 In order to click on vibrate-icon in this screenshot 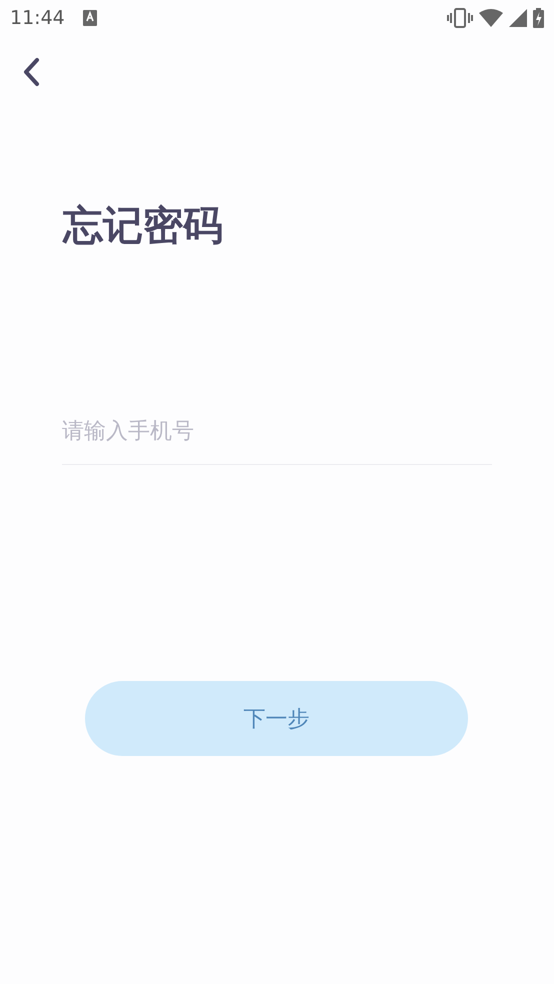, I will do `click(460, 18)`.